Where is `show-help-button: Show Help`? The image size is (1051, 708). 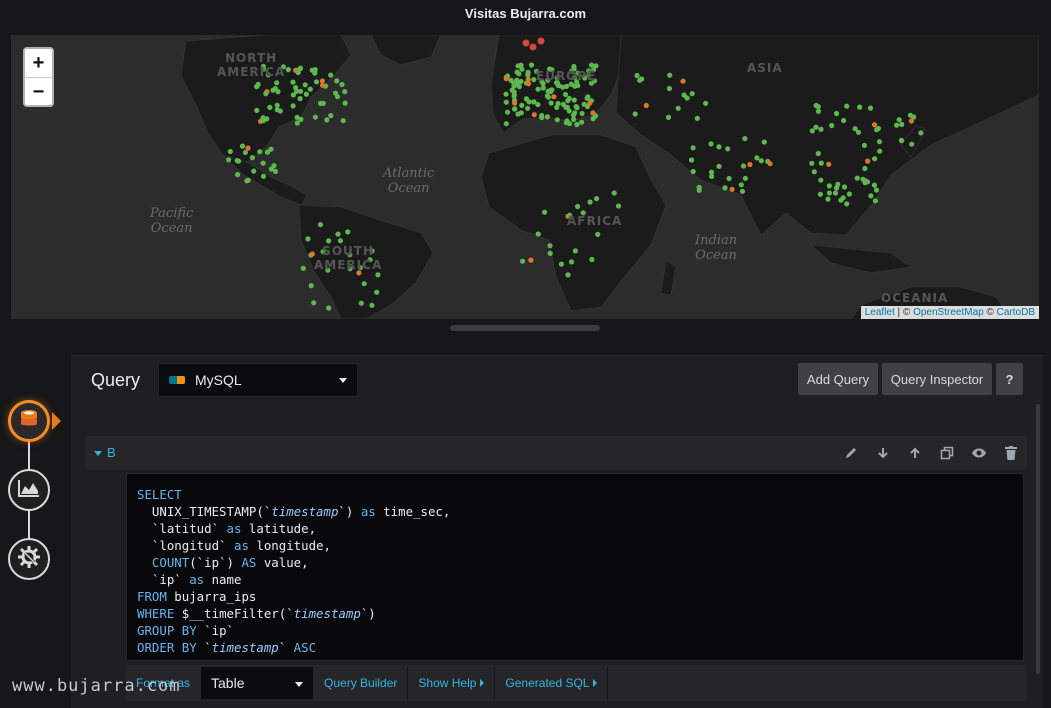
show-help-button: Show Help is located at coordinates (452, 683).